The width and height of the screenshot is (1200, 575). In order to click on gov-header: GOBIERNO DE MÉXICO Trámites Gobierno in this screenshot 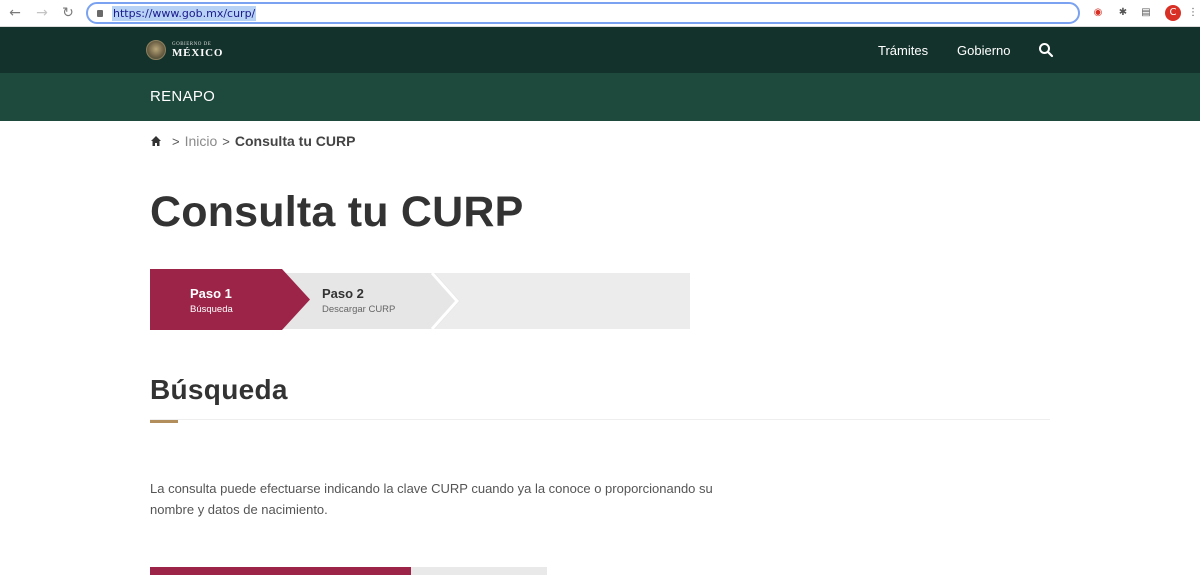, I will do `click(600, 50)`.